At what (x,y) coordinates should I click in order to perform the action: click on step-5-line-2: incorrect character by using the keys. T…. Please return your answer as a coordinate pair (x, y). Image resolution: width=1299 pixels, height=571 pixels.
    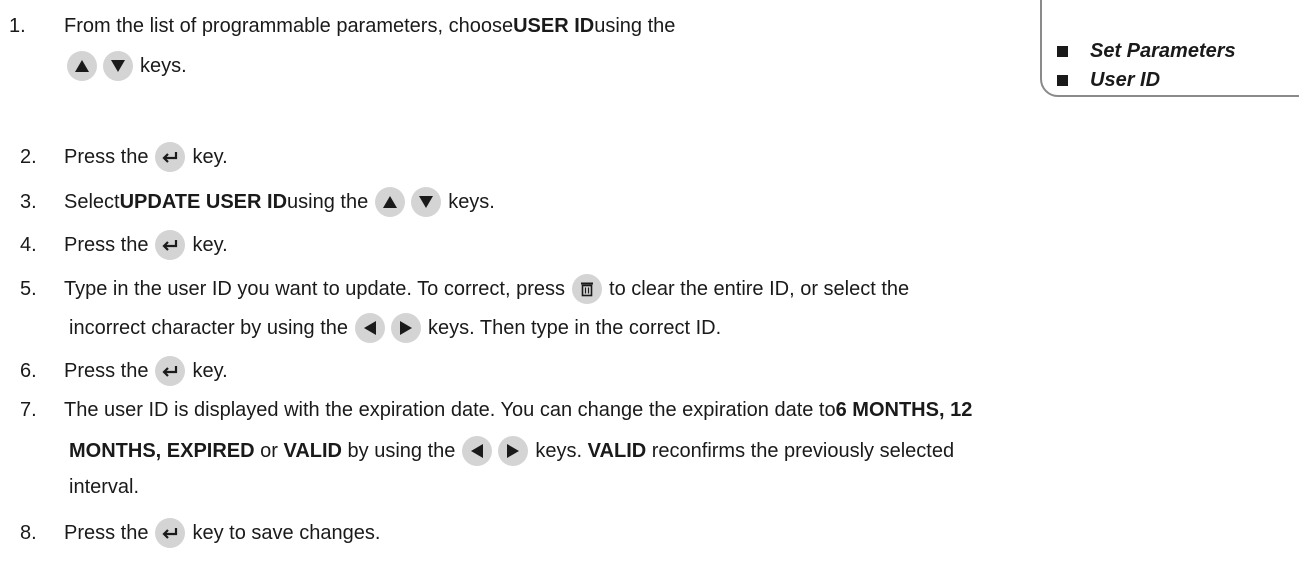
    Looking at the image, I should click on (395, 328).